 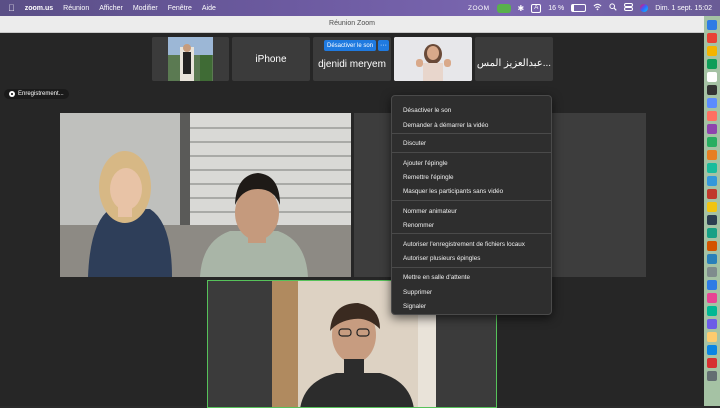 What do you see at coordinates (414, 306) in the screenshot?
I see `menu-item-report: Signaler` at bounding box center [414, 306].